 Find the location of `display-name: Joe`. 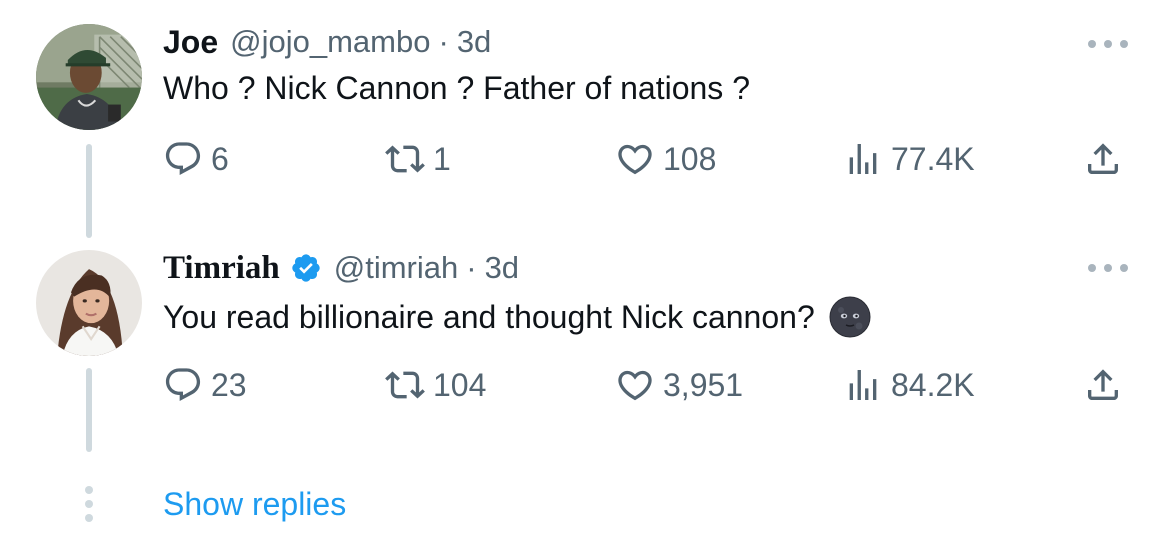

display-name: Joe is located at coordinates (190, 42).